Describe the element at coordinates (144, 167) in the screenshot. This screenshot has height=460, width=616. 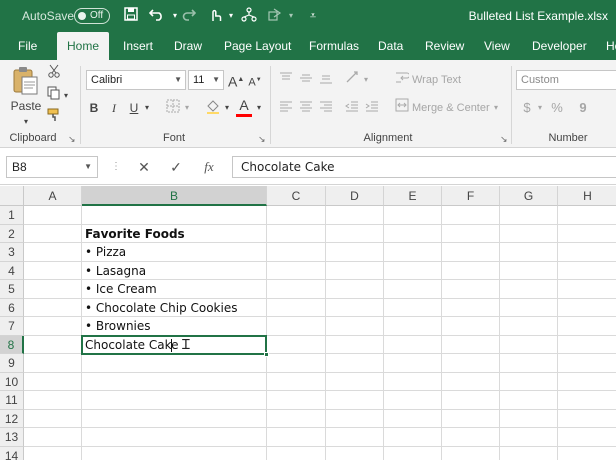
I see `cancel-entry-icon: ✕` at that location.